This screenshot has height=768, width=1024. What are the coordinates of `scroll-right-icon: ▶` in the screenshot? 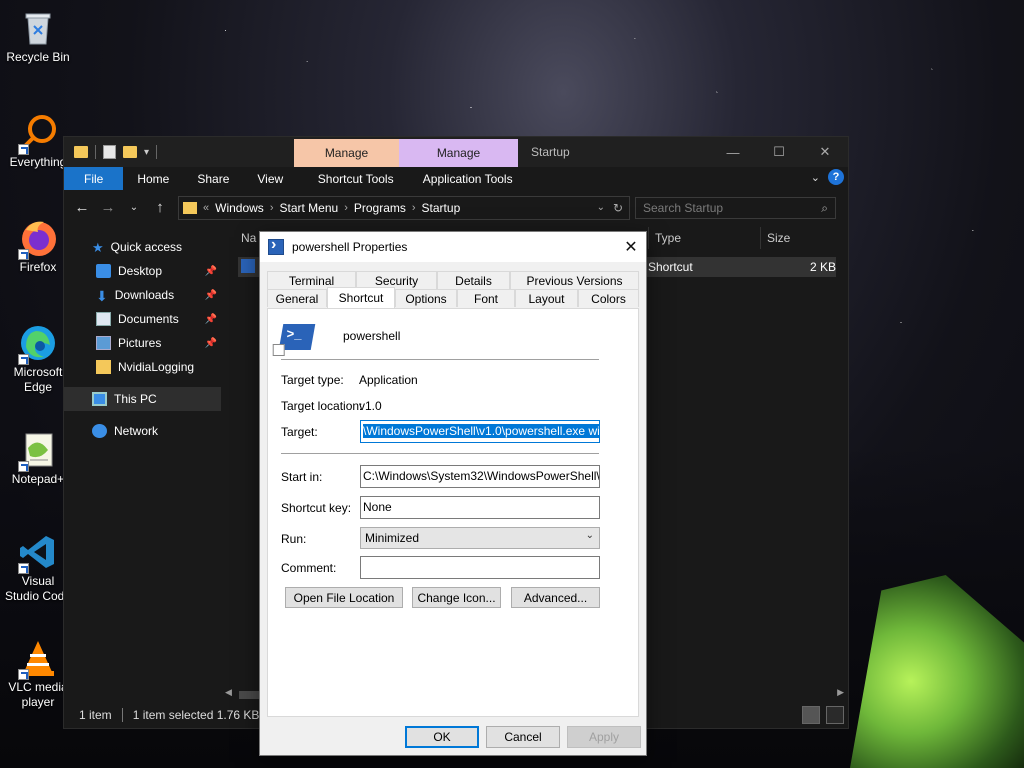 It's located at (840, 692).